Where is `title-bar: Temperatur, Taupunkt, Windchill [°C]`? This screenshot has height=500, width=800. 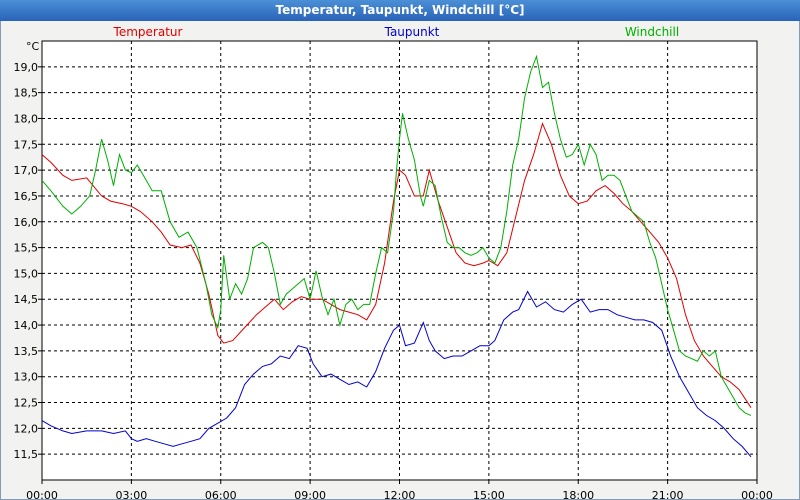
title-bar: Temperatur, Taupunkt, Windchill [°C] is located at coordinates (400, 11).